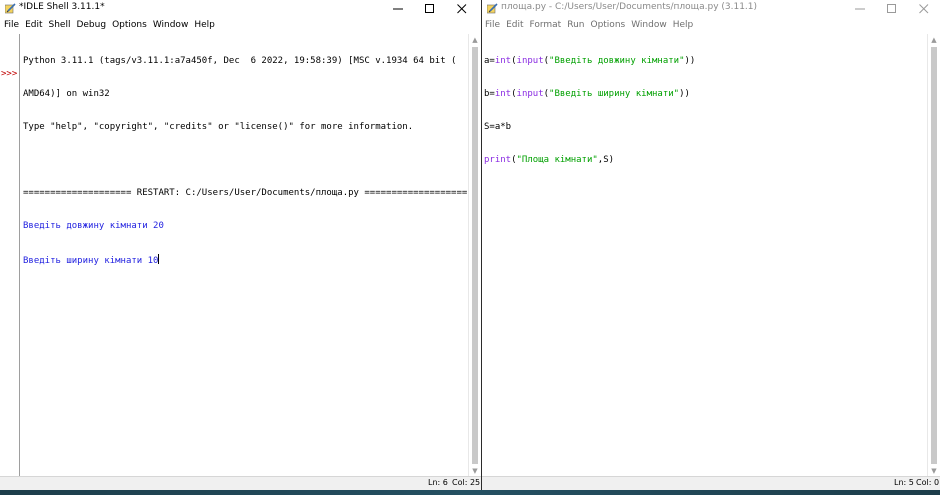  What do you see at coordinates (514, 24) in the screenshot?
I see `editor-menu-edit: Edit` at bounding box center [514, 24].